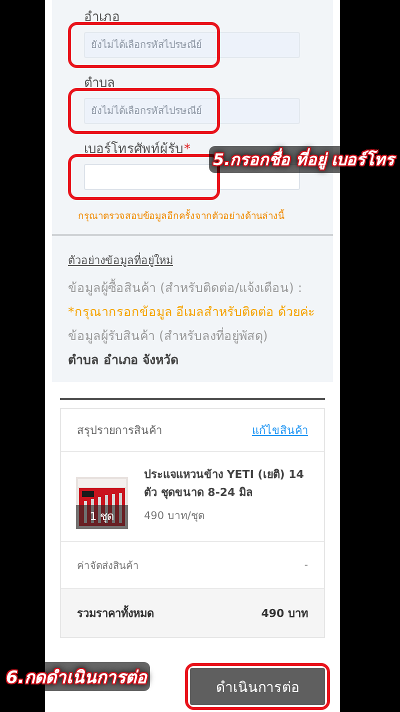 The height and width of the screenshot is (712, 400). Describe the element at coordinates (284, 614) in the screenshot. I see `total-value: 490 บาท` at that location.